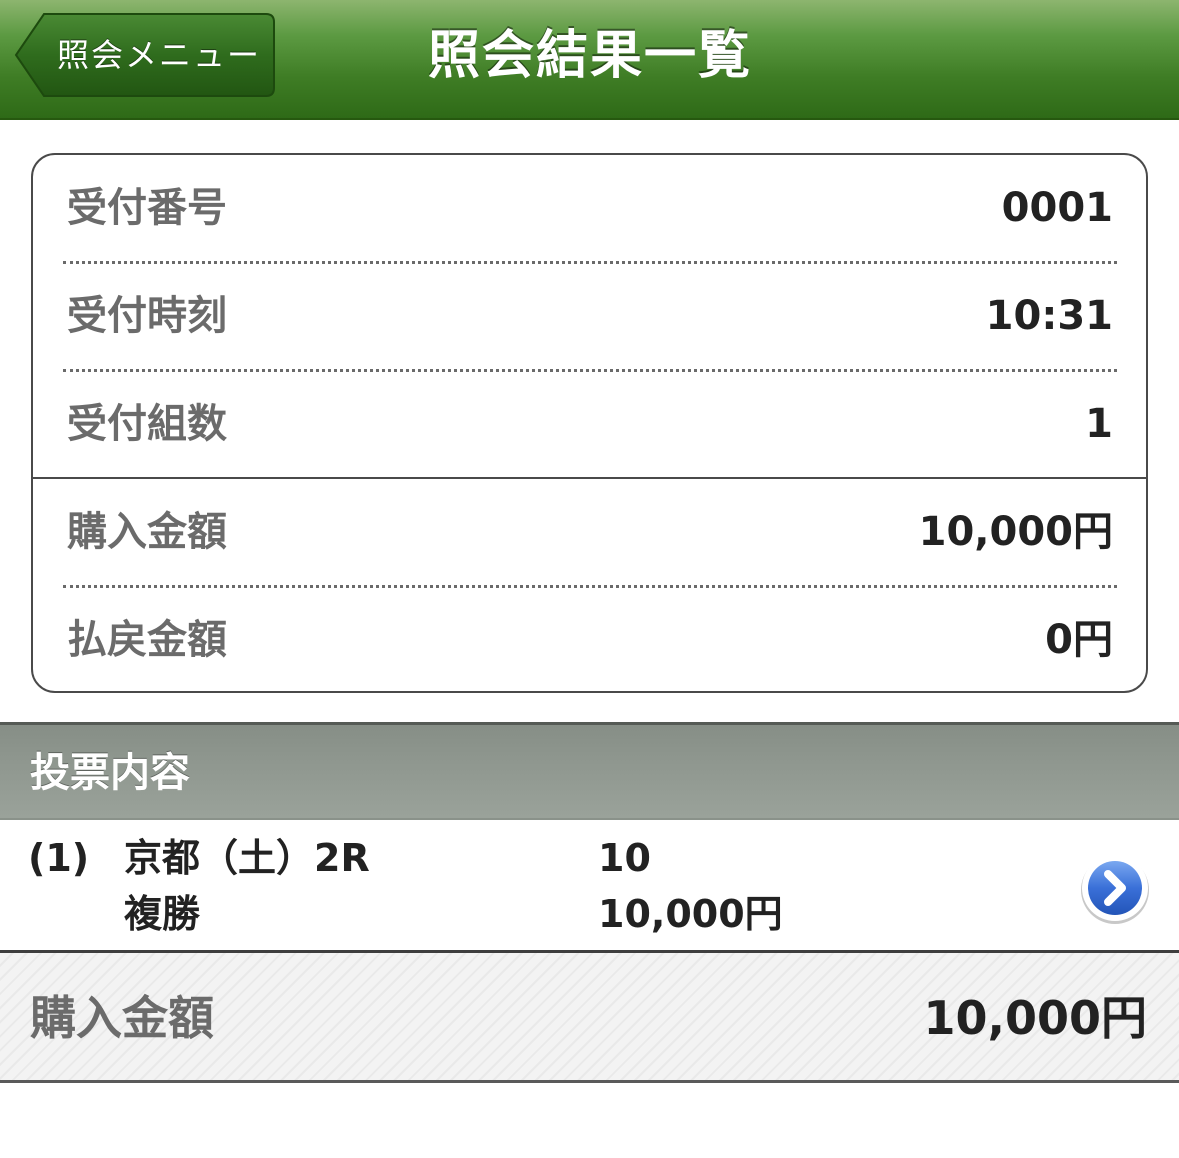 This screenshot has width=1179, height=1158. What do you see at coordinates (147, 532) in the screenshot?
I see `purchase-amount-label: 購入金額` at bounding box center [147, 532].